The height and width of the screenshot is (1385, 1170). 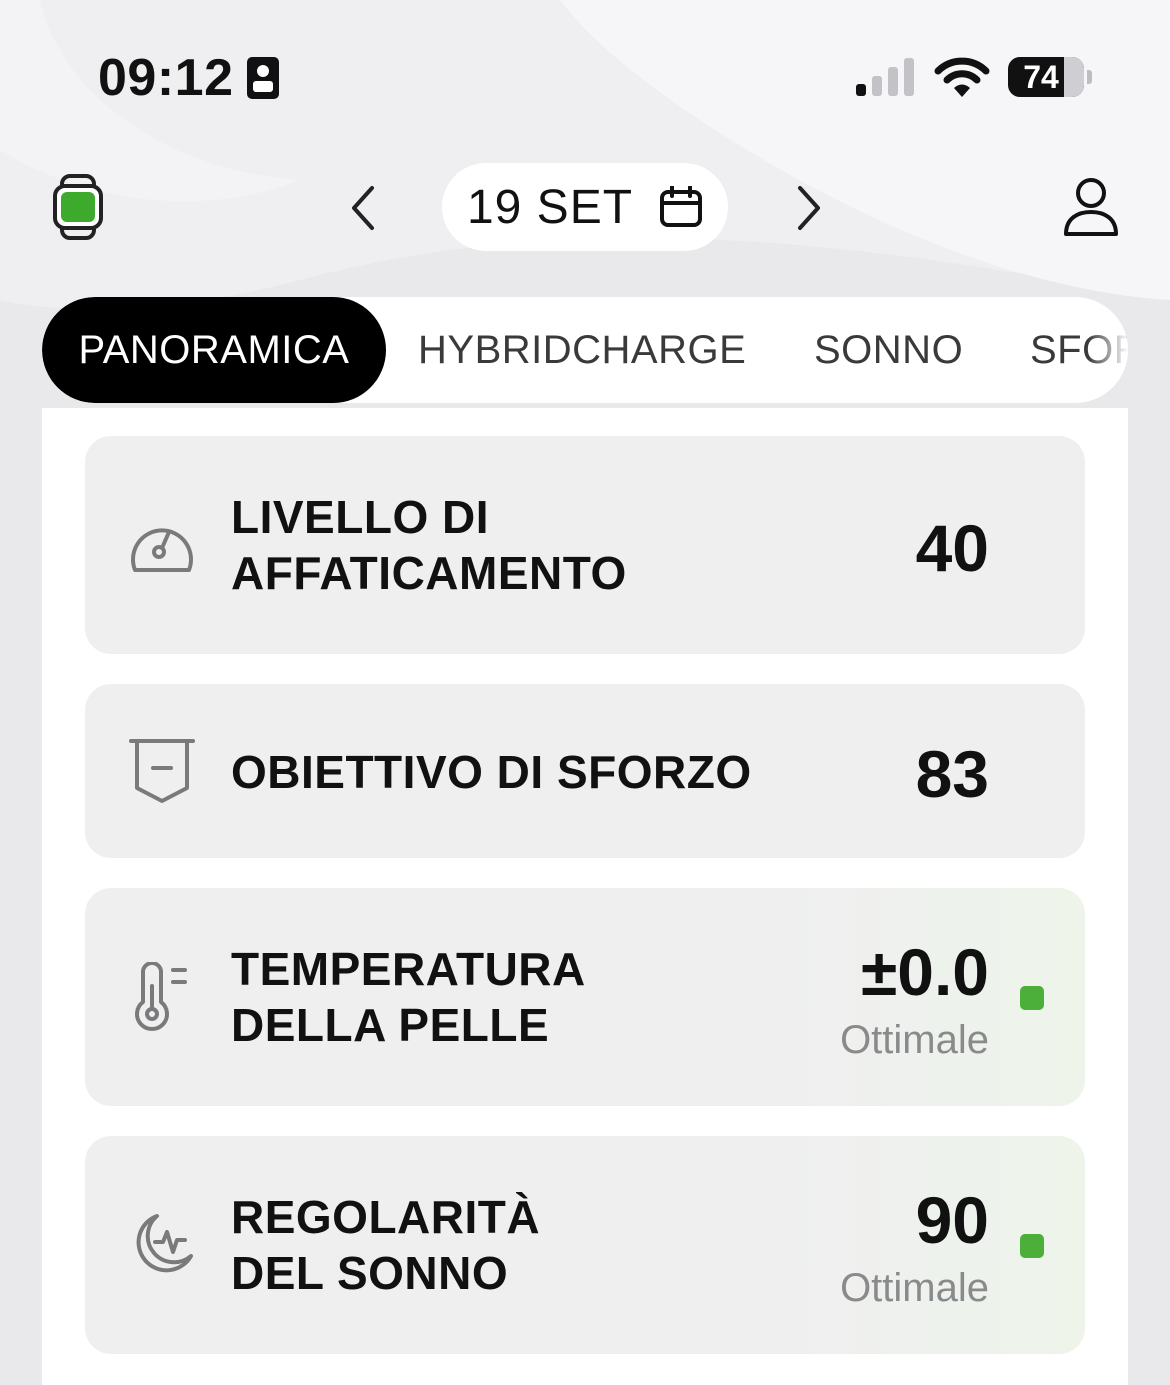 What do you see at coordinates (164, 1243) in the screenshot?
I see `moon-pulse-icon` at bounding box center [164, 1243].